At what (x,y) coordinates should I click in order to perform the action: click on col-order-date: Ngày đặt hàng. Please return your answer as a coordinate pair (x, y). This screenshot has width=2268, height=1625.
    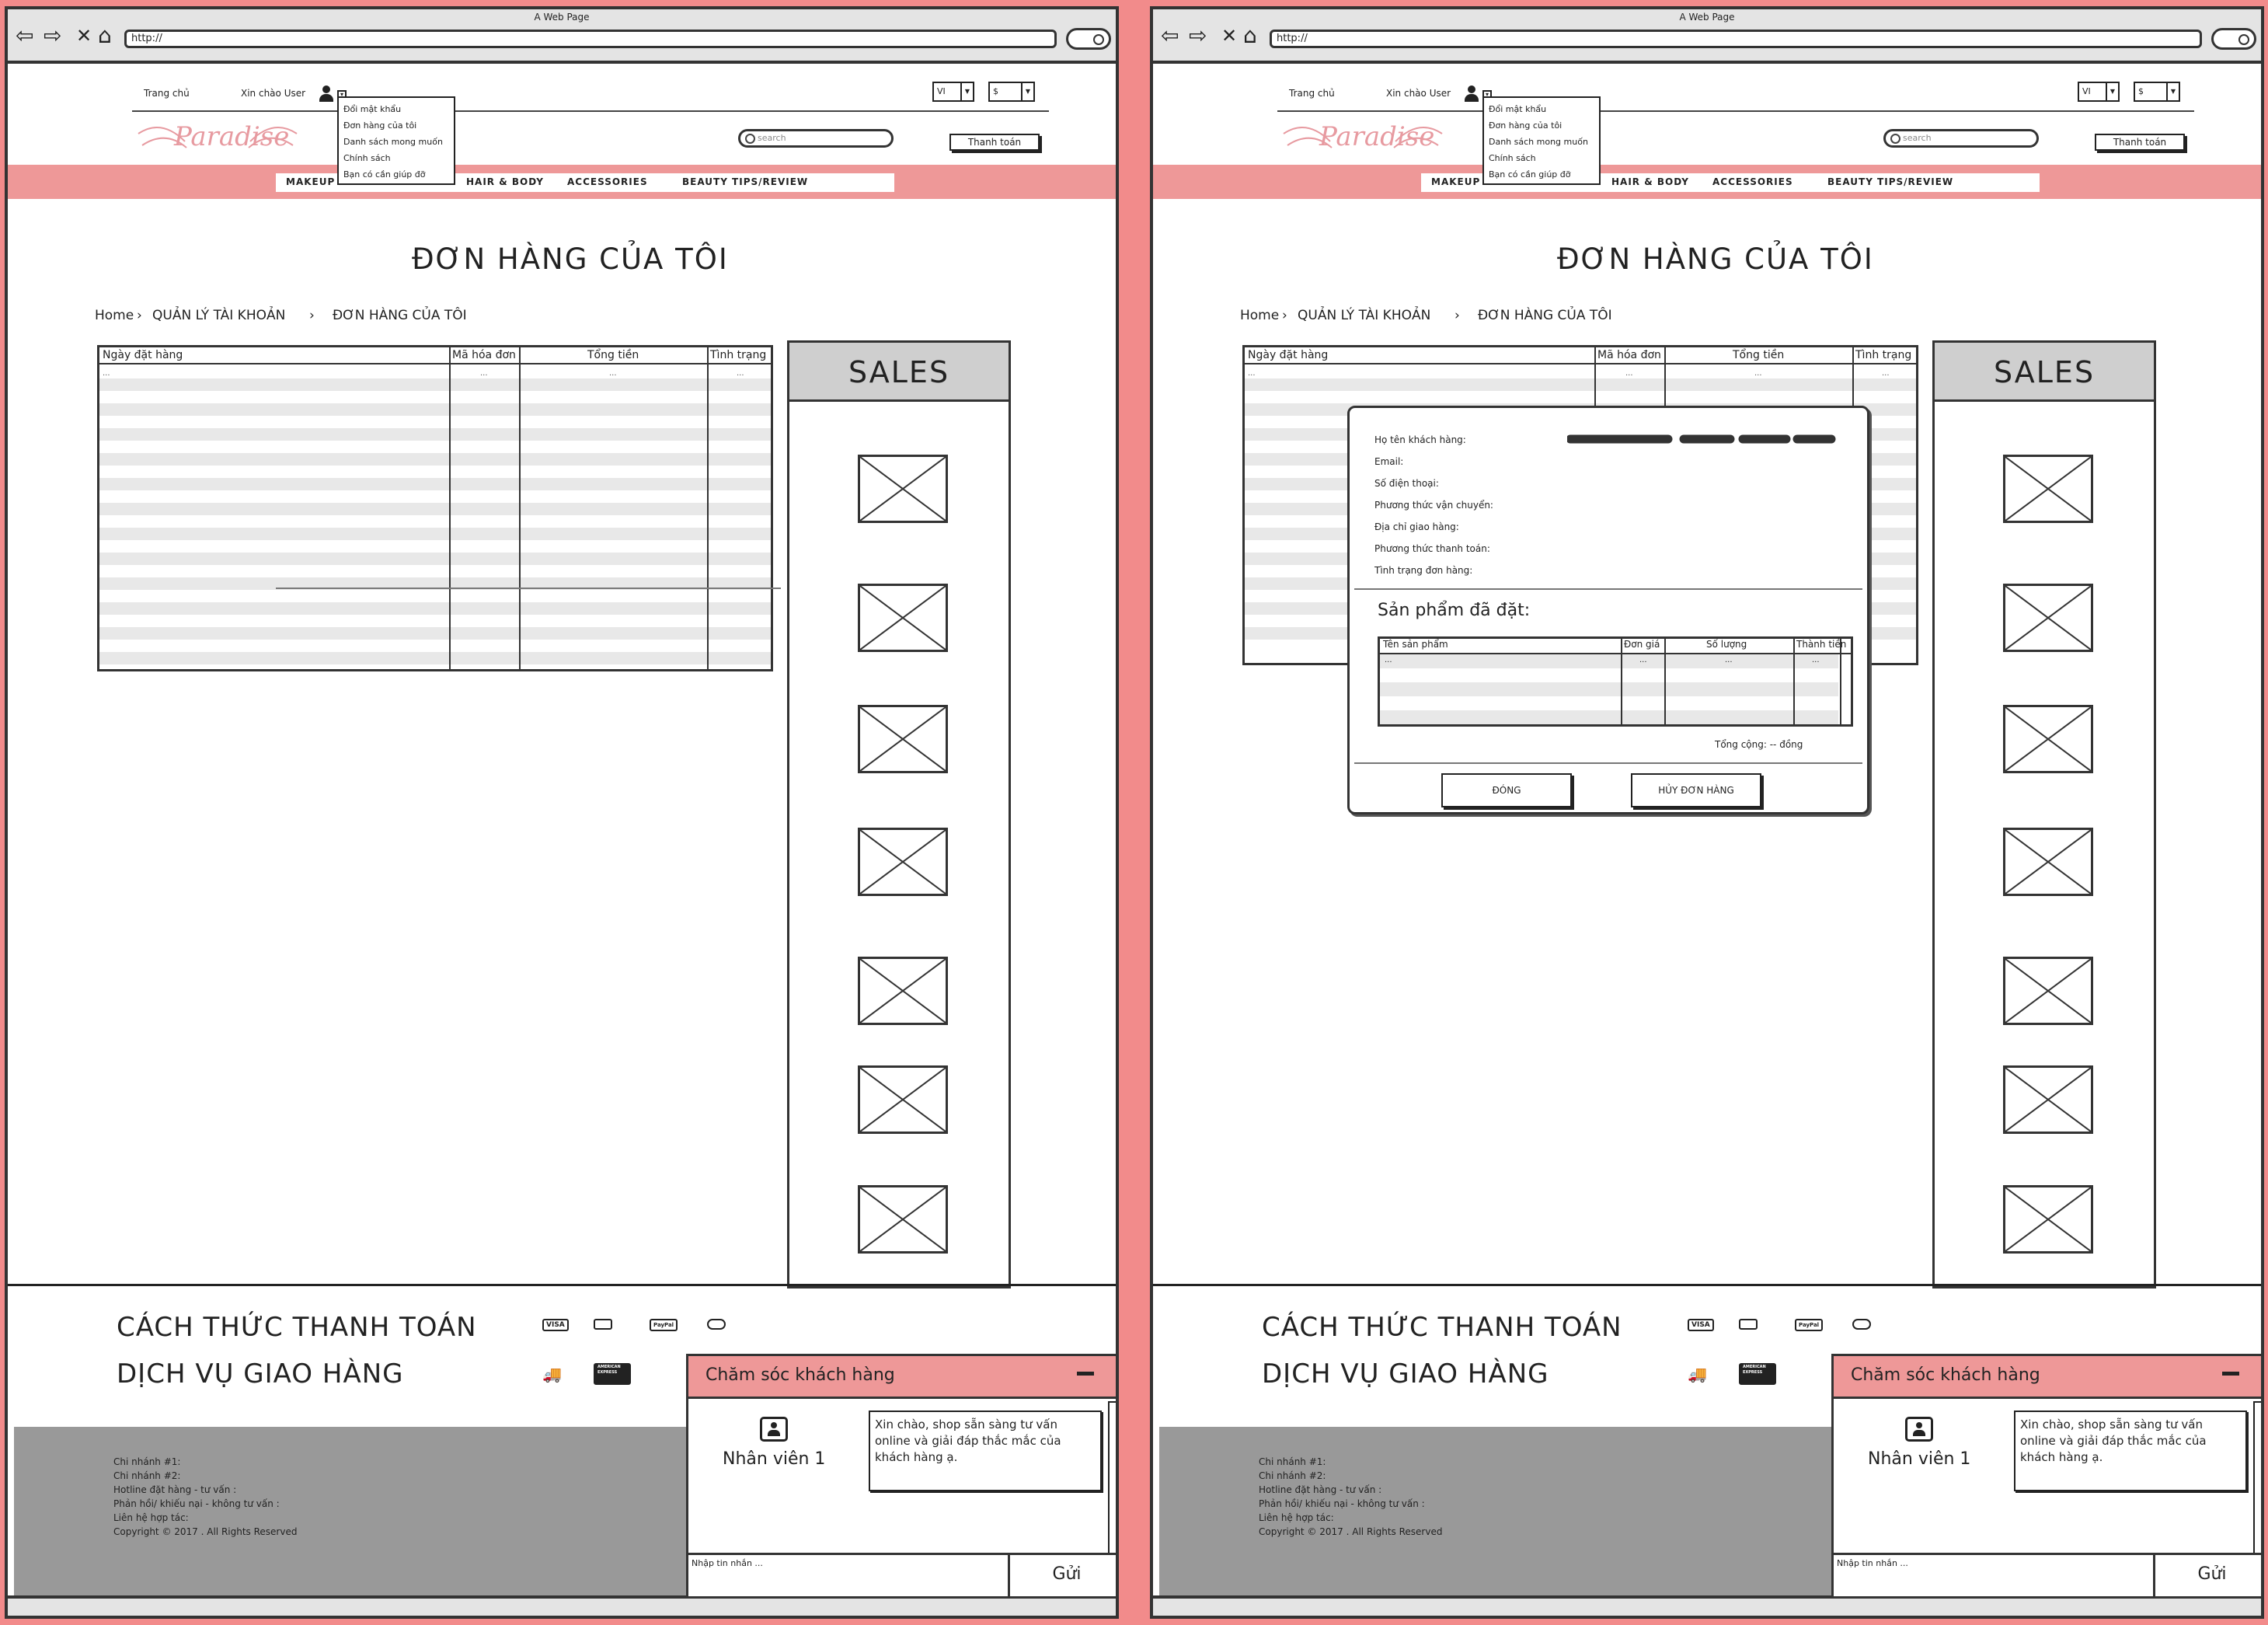
    Looking at the image, I should click on (1288, 355).